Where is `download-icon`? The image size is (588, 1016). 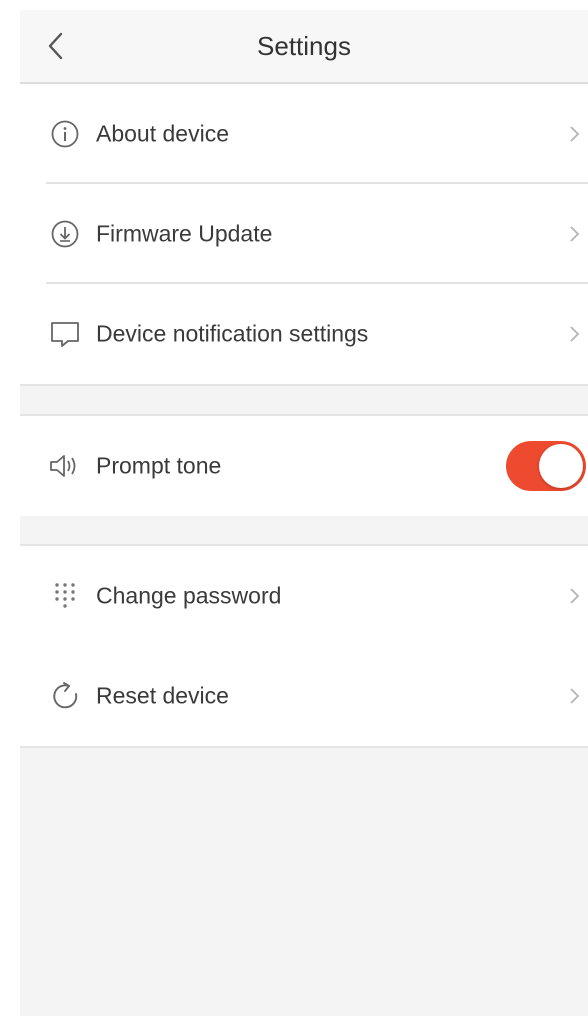 download-icon is located at coordinates (65, 234).